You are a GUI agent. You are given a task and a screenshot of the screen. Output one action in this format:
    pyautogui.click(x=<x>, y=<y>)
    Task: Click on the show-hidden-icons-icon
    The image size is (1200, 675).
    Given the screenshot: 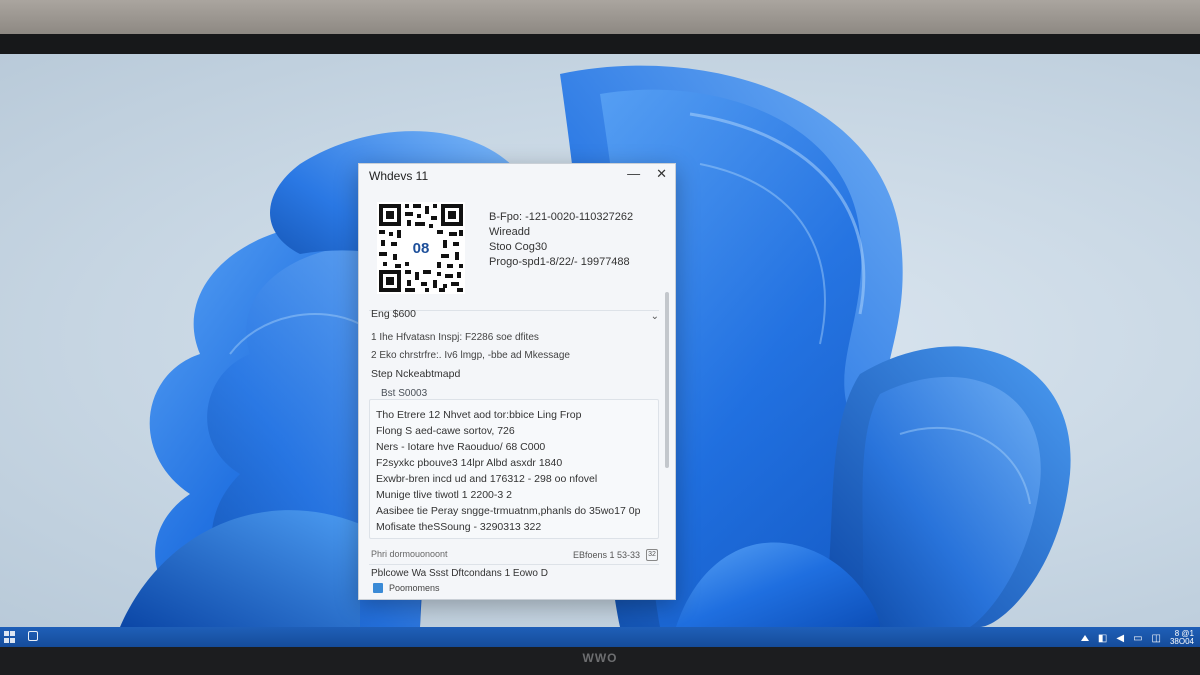 What is the action you would take?
    pyautogui.click(x=1084, y=638)
    